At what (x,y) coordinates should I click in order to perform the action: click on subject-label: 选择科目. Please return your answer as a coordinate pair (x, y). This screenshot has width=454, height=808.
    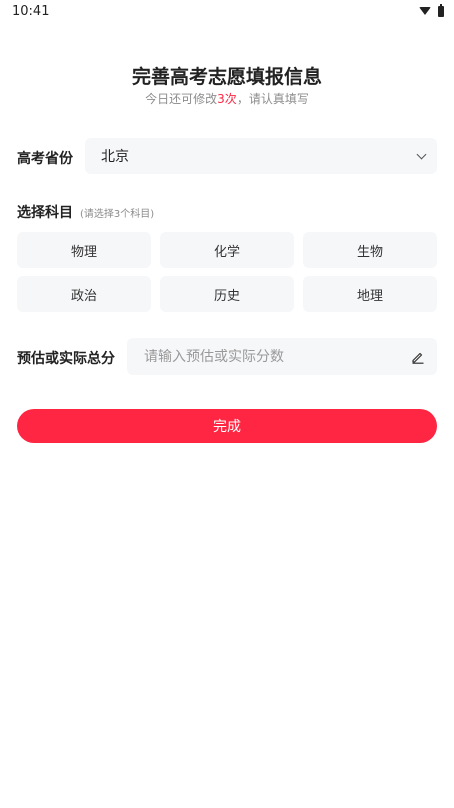
    Looking at the image, I should click on (45, 213).